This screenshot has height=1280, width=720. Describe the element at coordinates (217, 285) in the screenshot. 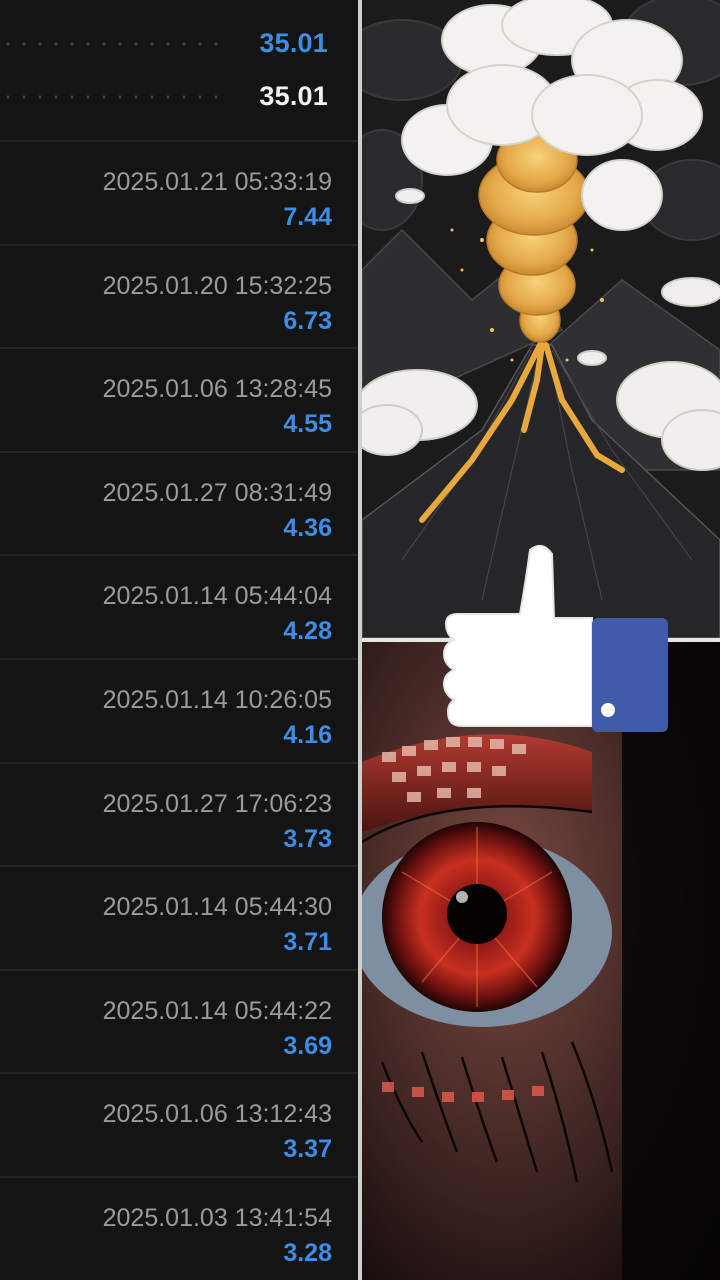

I see `trade-timestamp: 2025.01.20 15:32:25` at that location.